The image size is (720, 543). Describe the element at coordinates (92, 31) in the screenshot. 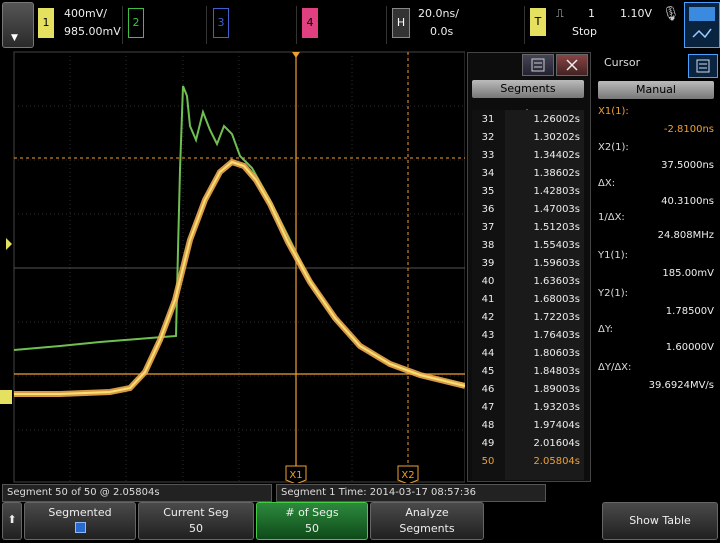

I see `ch1-offset: 985.00mV` at that location.